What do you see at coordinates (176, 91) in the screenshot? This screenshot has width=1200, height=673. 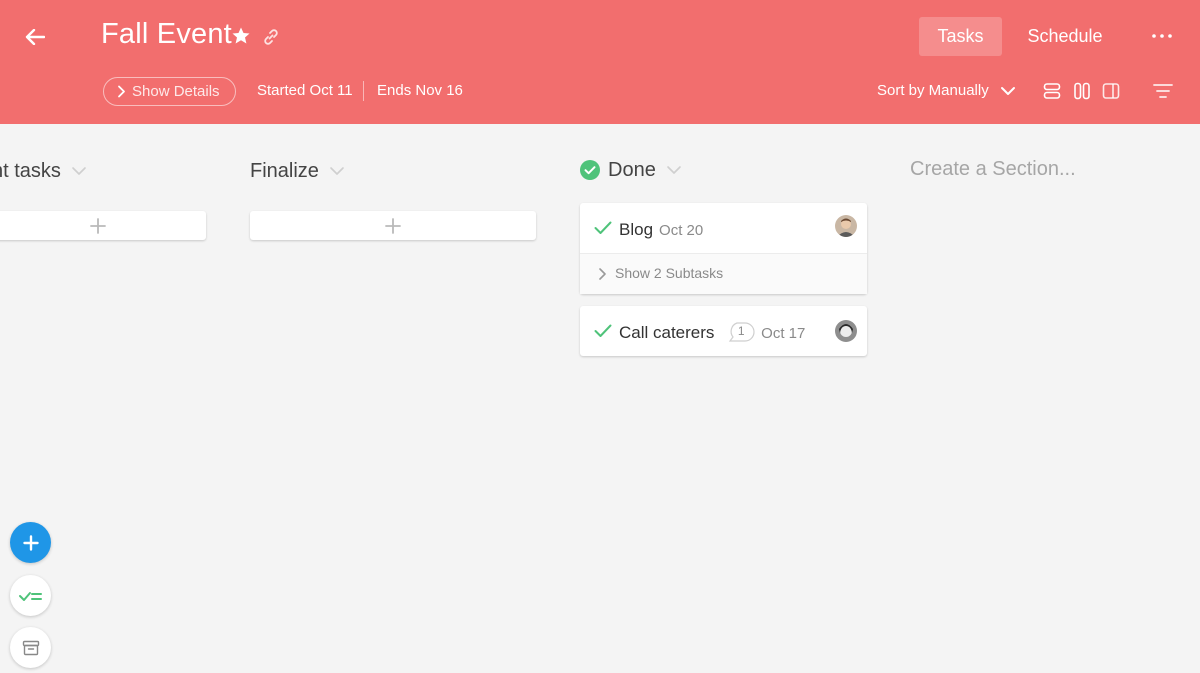 I see `show-details-label: Show Details` at bounding box center [176, 91].